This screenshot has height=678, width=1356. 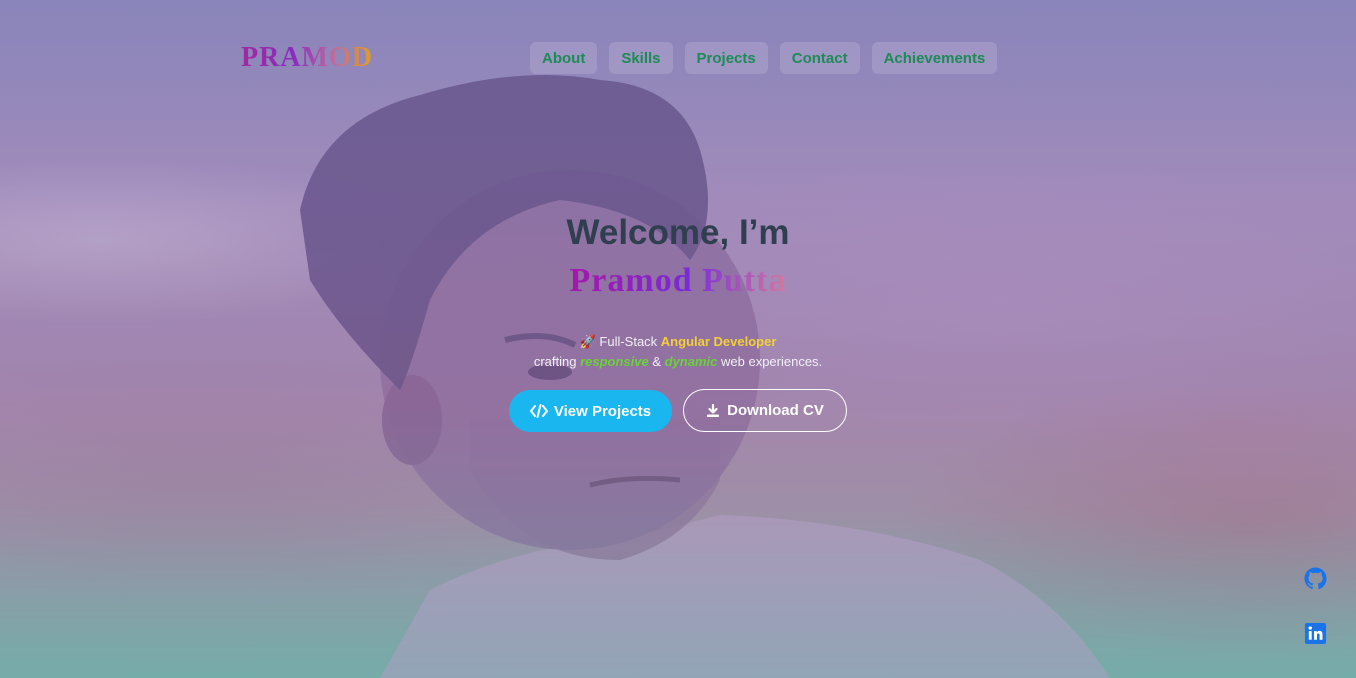 I want to click on nav-item-contact: Contact, so click(x=819, y=58).